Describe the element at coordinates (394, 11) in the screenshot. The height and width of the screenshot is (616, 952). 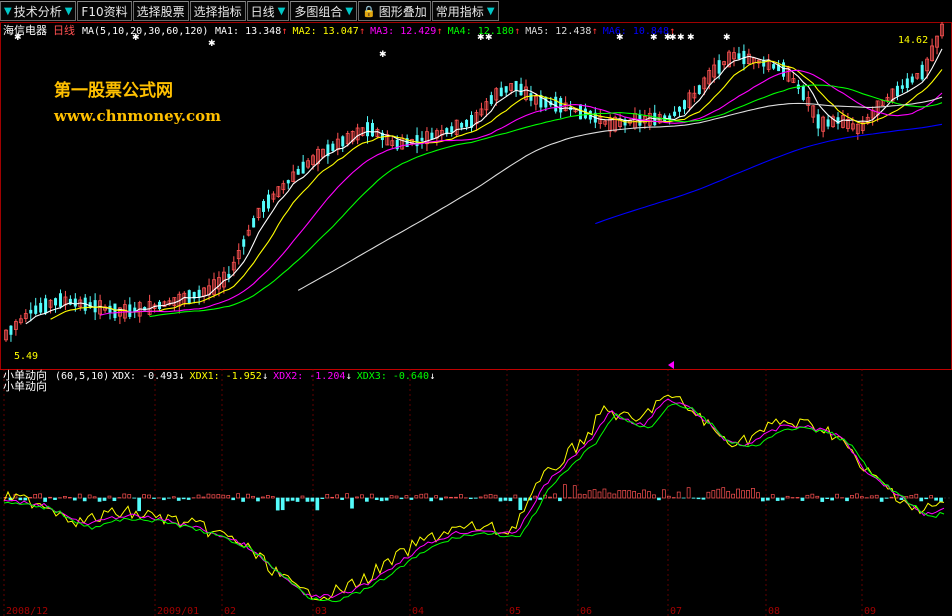
I see `toolbar-button-6: 🔒 图形叠加` at that location.